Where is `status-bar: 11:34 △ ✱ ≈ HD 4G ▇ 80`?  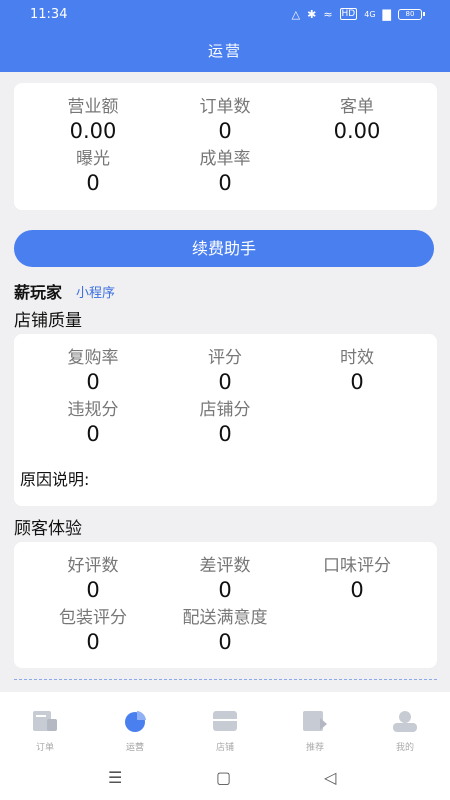 status-bar: 11:34 △ ✱ ≈ HD 4G ▇ 80 is located at coordinates (225, 14).